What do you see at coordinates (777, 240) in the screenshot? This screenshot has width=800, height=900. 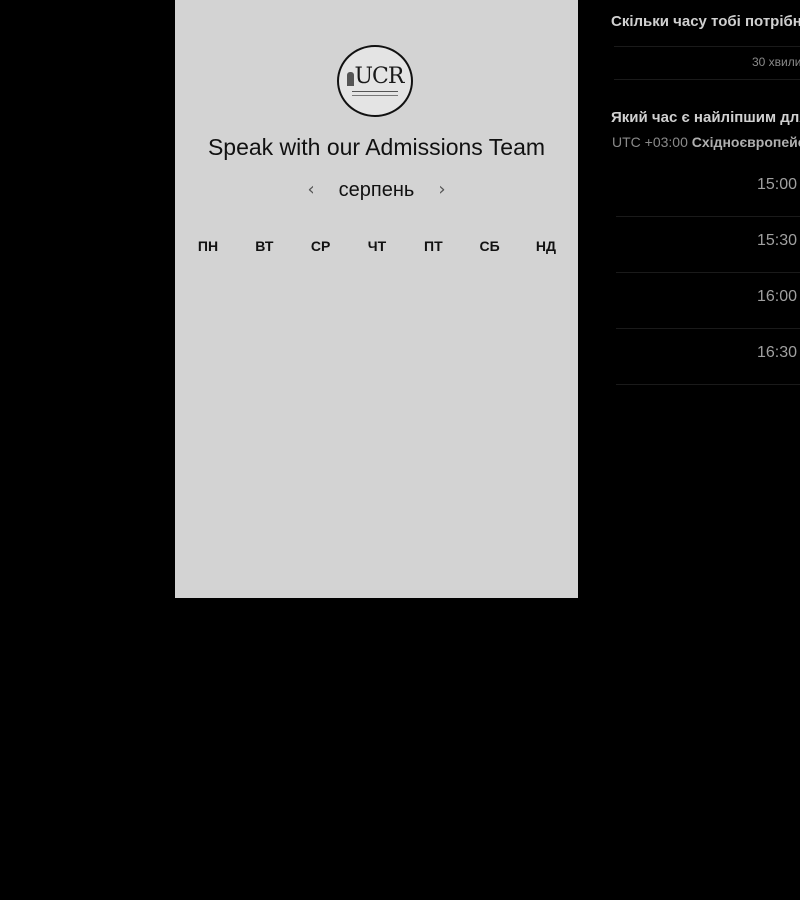 I see `time-slot-label: 15:30` at bounding box center [777, 240].